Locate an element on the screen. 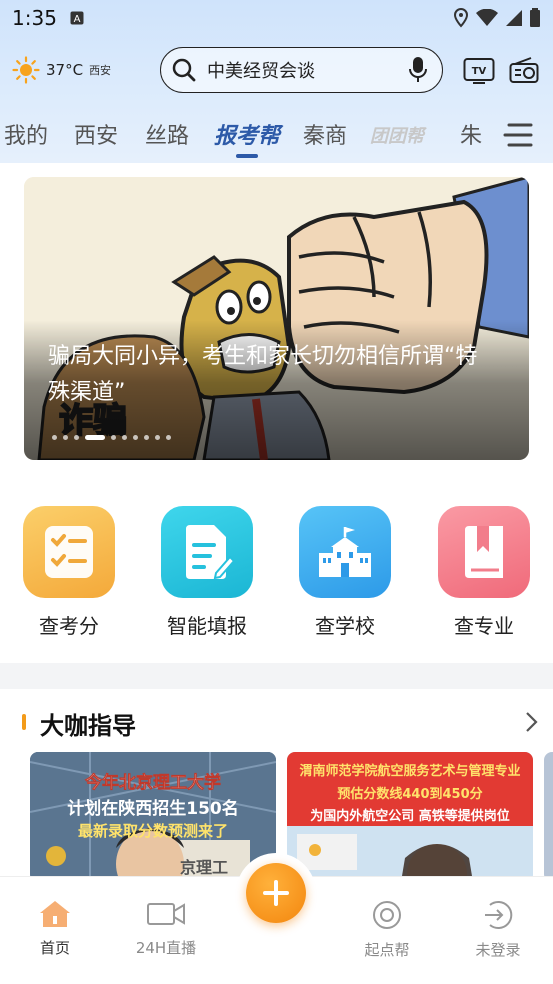  quick-entry-check-school: 查学校 is located at coordinates (345, 572).